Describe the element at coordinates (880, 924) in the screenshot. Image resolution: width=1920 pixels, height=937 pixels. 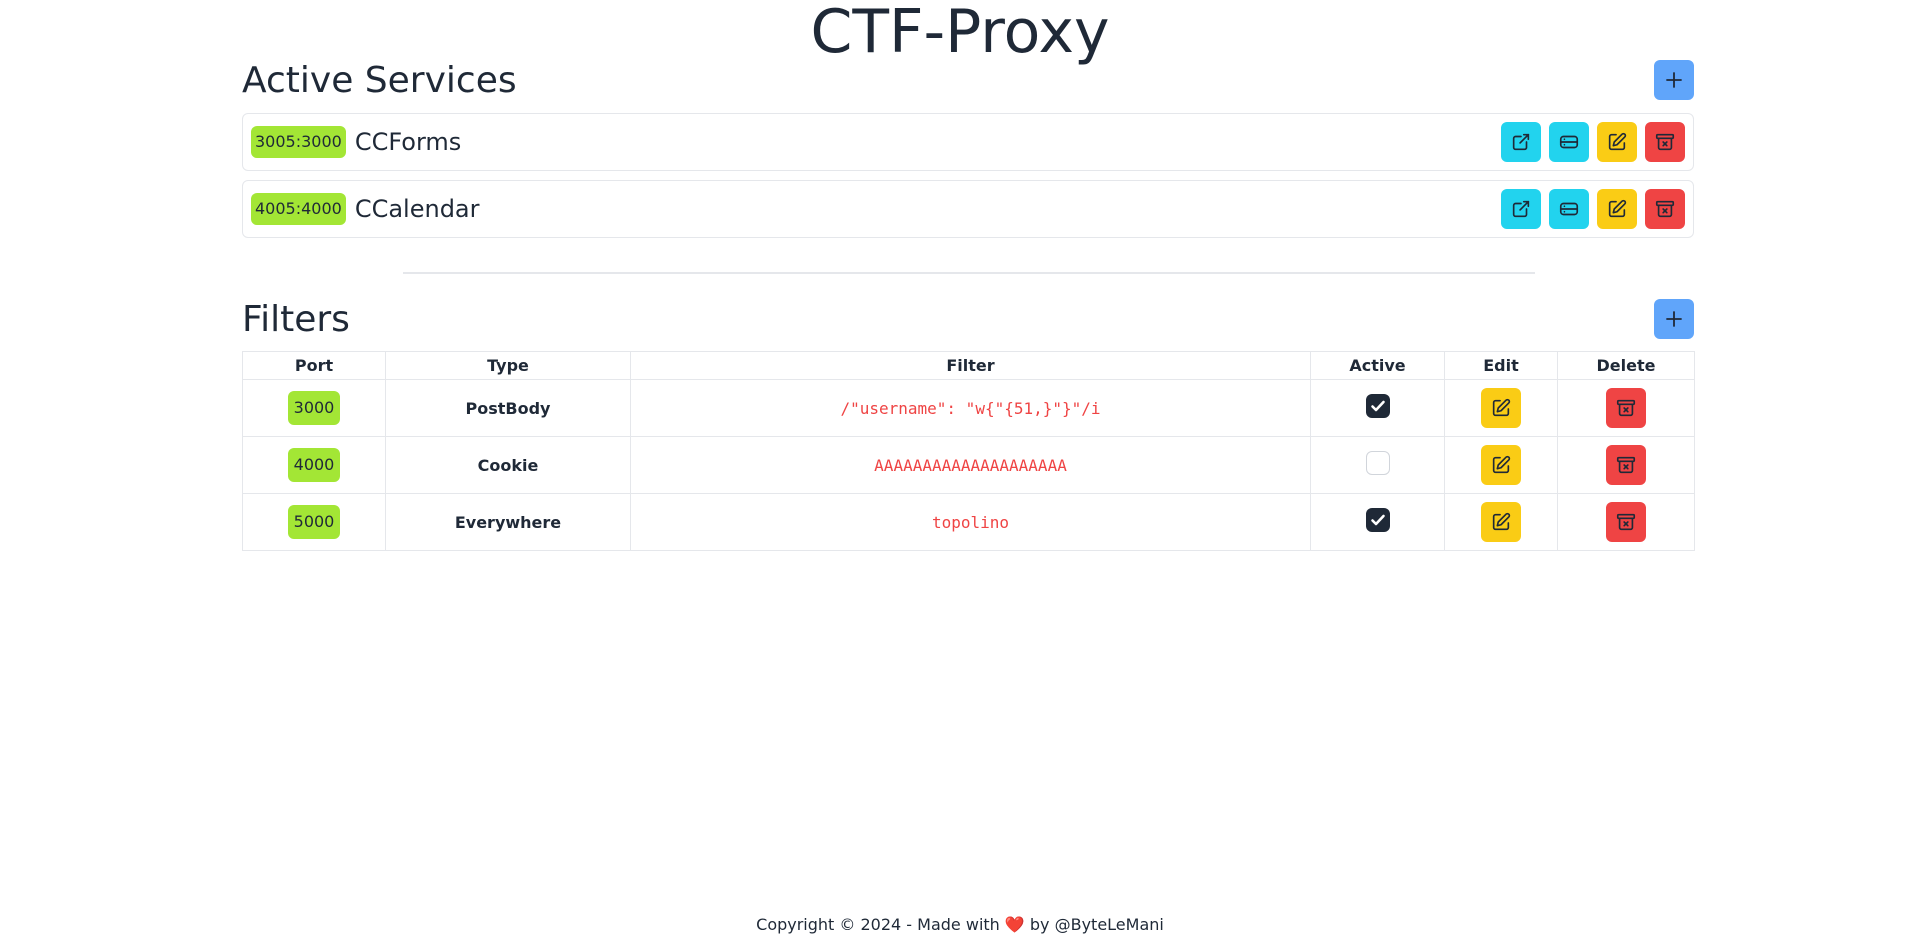
I see `footer-copyright: Copyright © 2024 - Made with` at that location.